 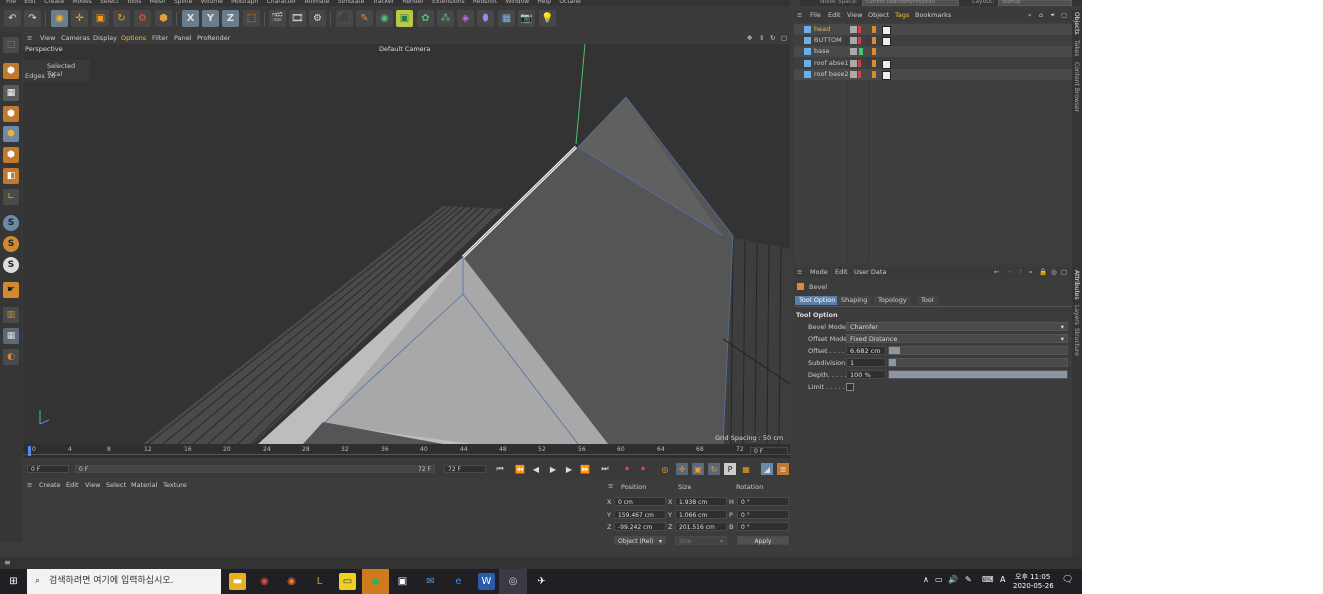 I want to click on status-menu-icon: ≡, so click(x=7, y=562).